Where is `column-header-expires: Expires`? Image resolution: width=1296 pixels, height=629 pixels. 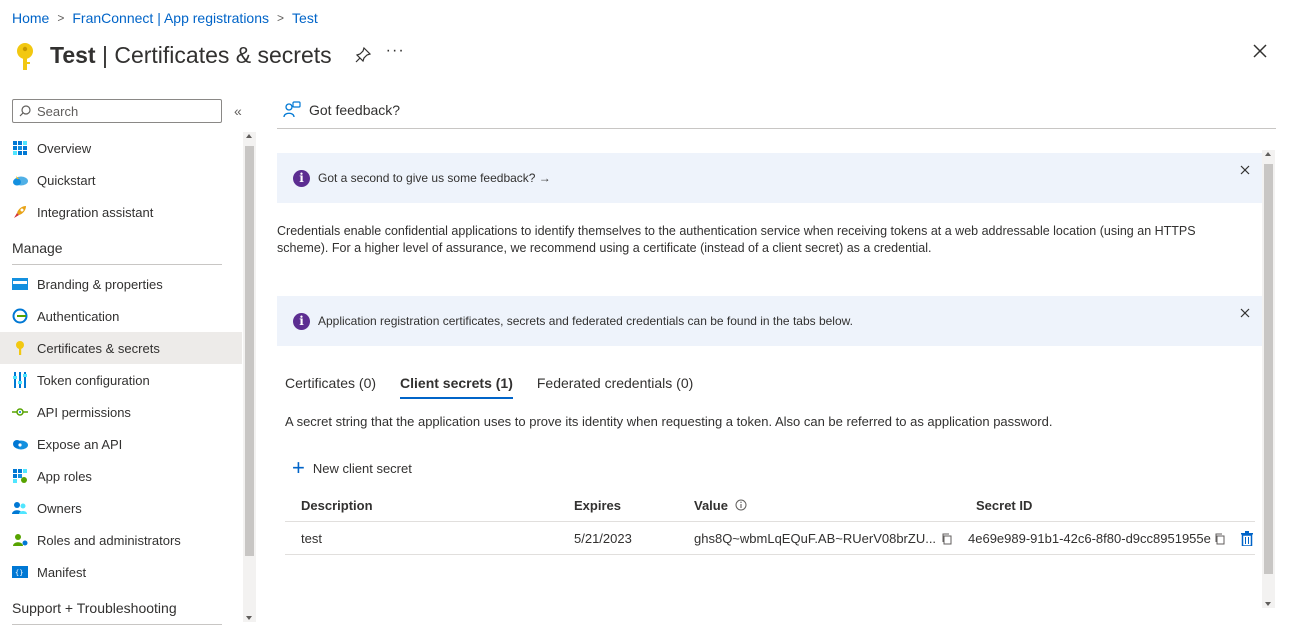 column-header-expires: Expires is located at coordinates (597, 505).